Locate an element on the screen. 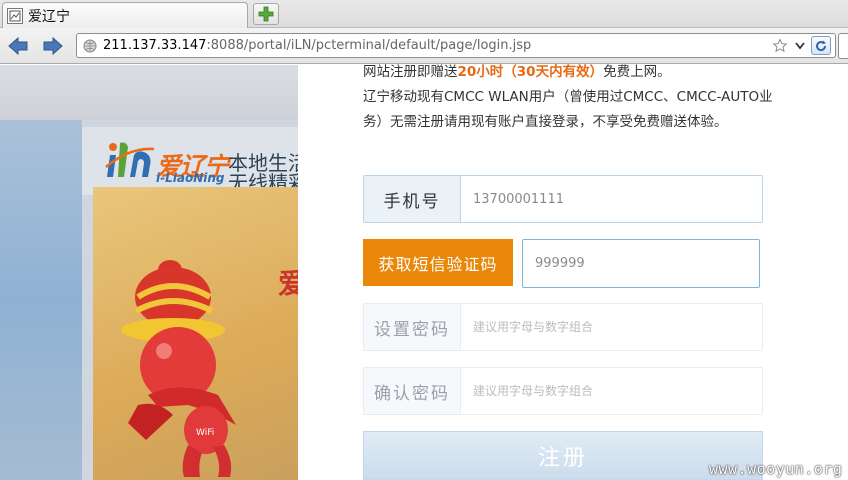  history-dropdown-icon is located at coordinates (800, 45).